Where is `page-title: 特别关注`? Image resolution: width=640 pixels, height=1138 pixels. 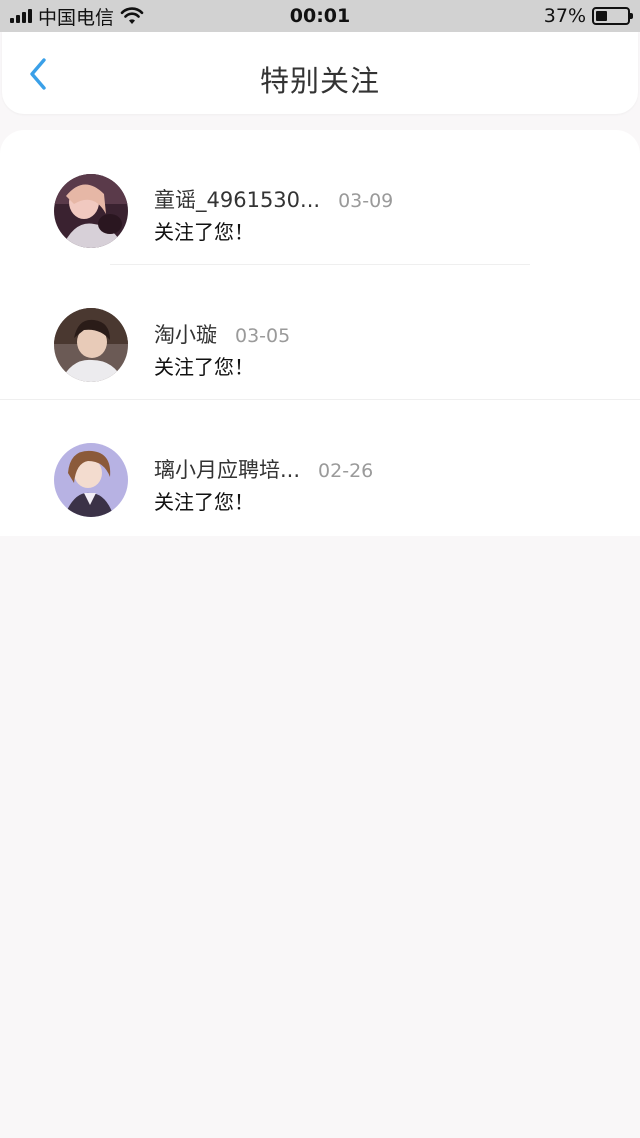
page-title: 特别关注 is located at coordinates (319, 81).